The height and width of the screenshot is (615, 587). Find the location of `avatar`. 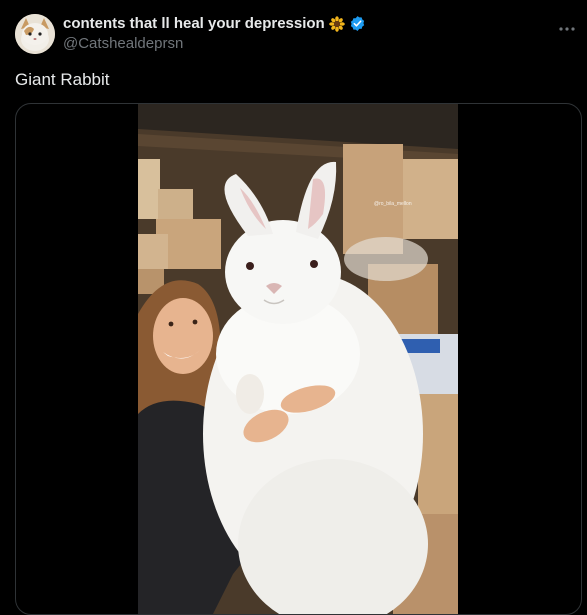

avatar is located at coordinates (35, 34).